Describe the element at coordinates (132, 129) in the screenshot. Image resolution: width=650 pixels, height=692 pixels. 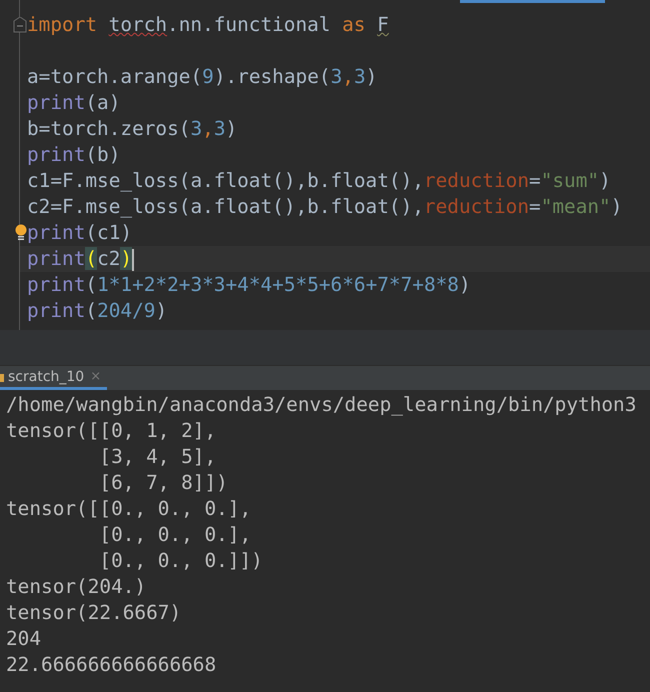
I see `code-line: b=torch.zeros(3,3)` at that location.